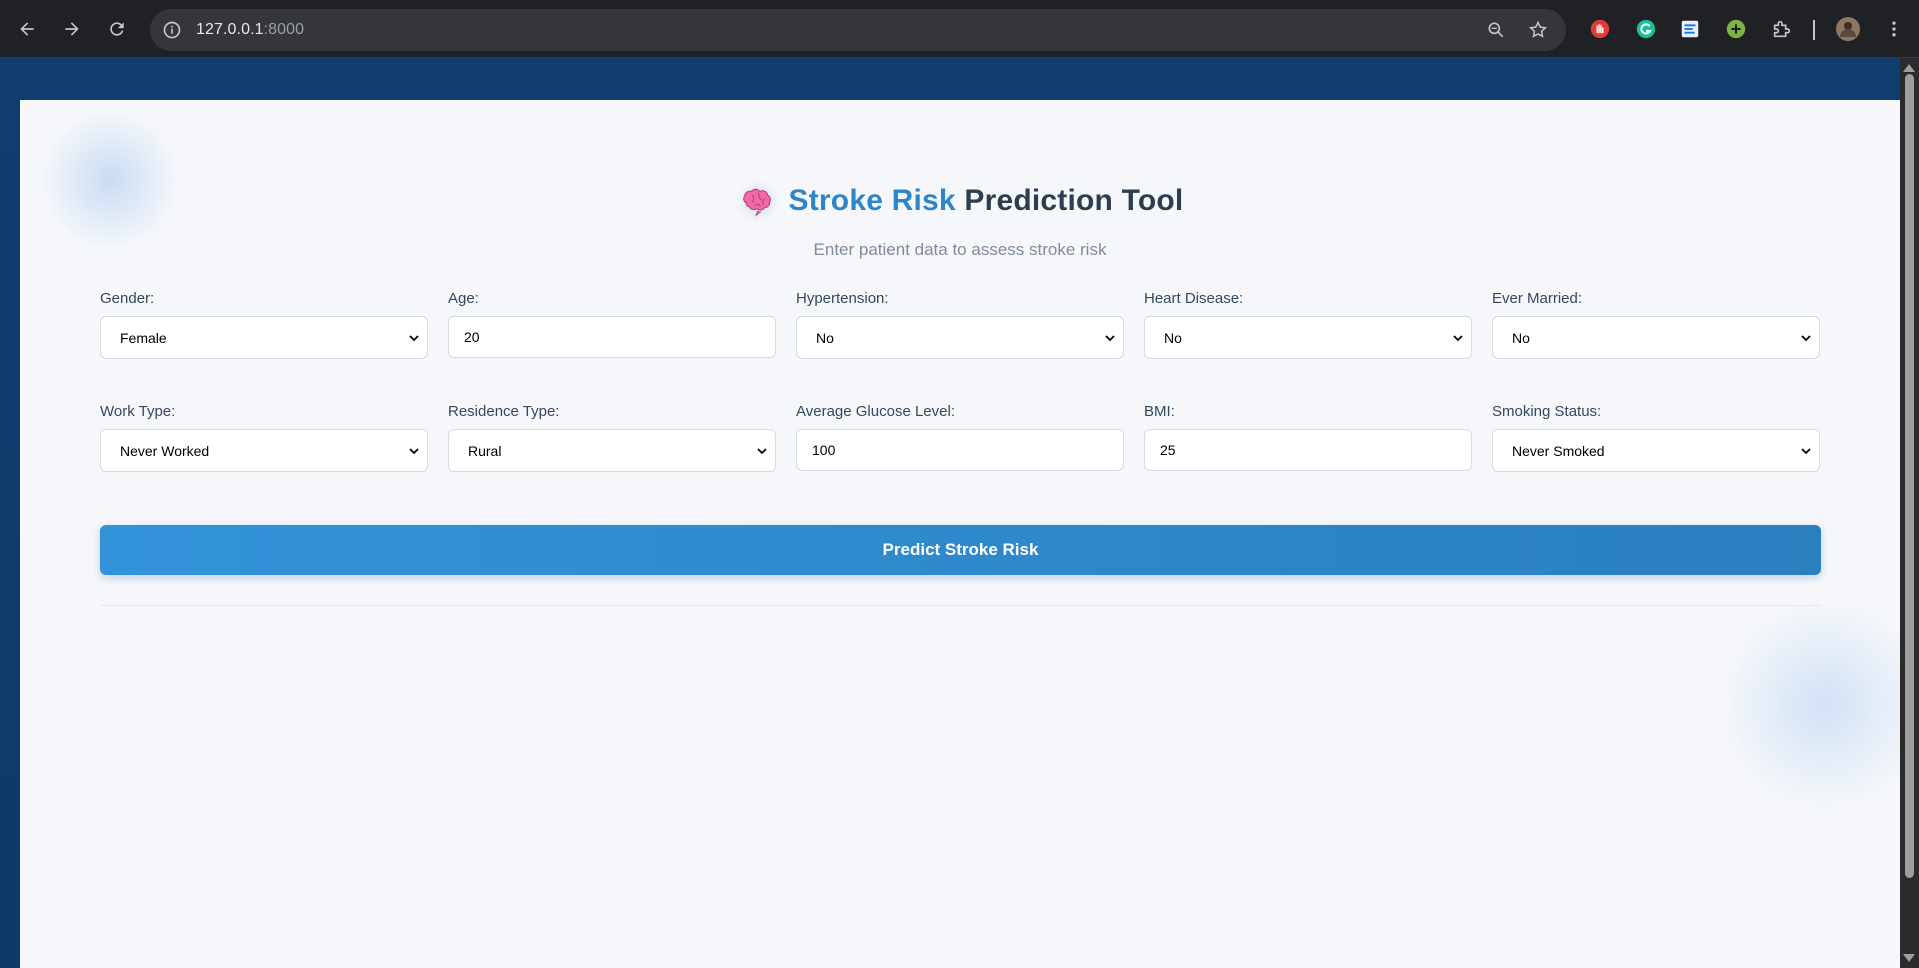  Describe the element at coordinates (138, 411) in the screenshot. I see `work-type-label: Work Type:` at that location.